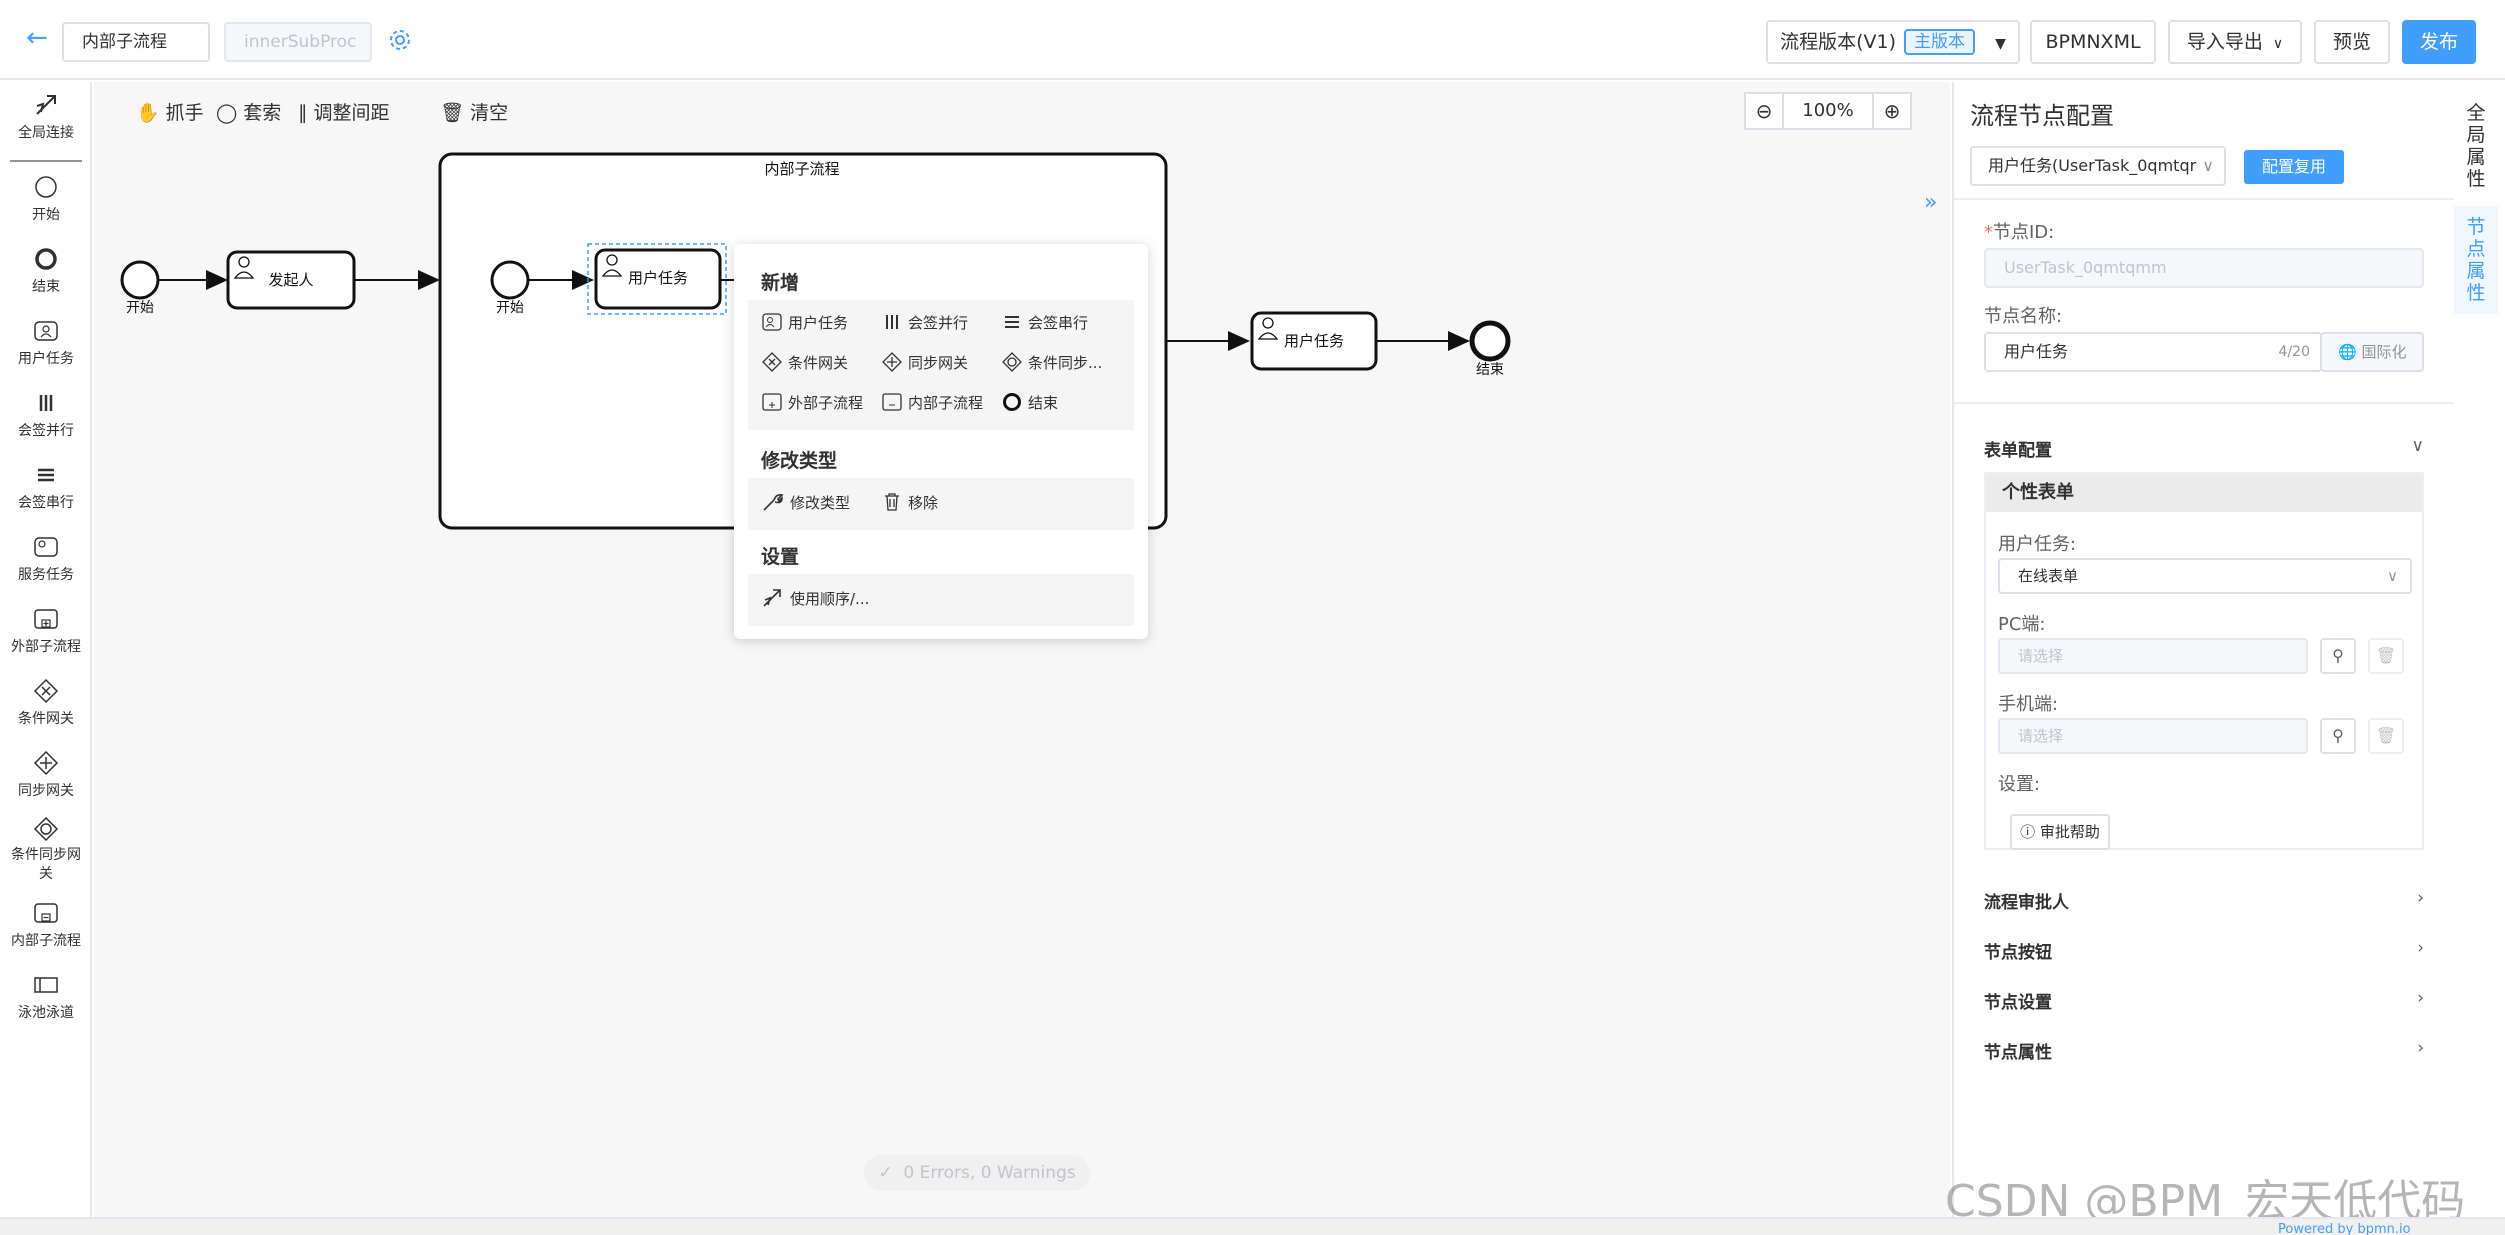  What do you see at coordinates (2439, 42) in the screenshot?
I see `publish-button: 发布` at bounding box center [2439, 42].